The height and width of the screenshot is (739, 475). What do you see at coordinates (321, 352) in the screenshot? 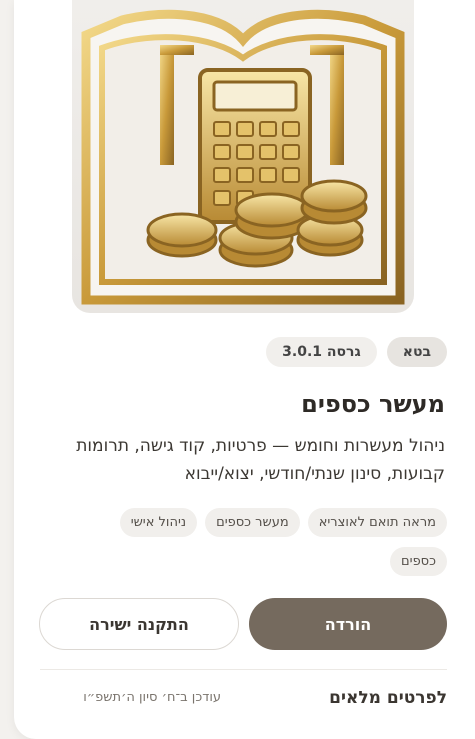
I see `version-badge: גרסה 3.0.1` at bounding box center [321, 352].